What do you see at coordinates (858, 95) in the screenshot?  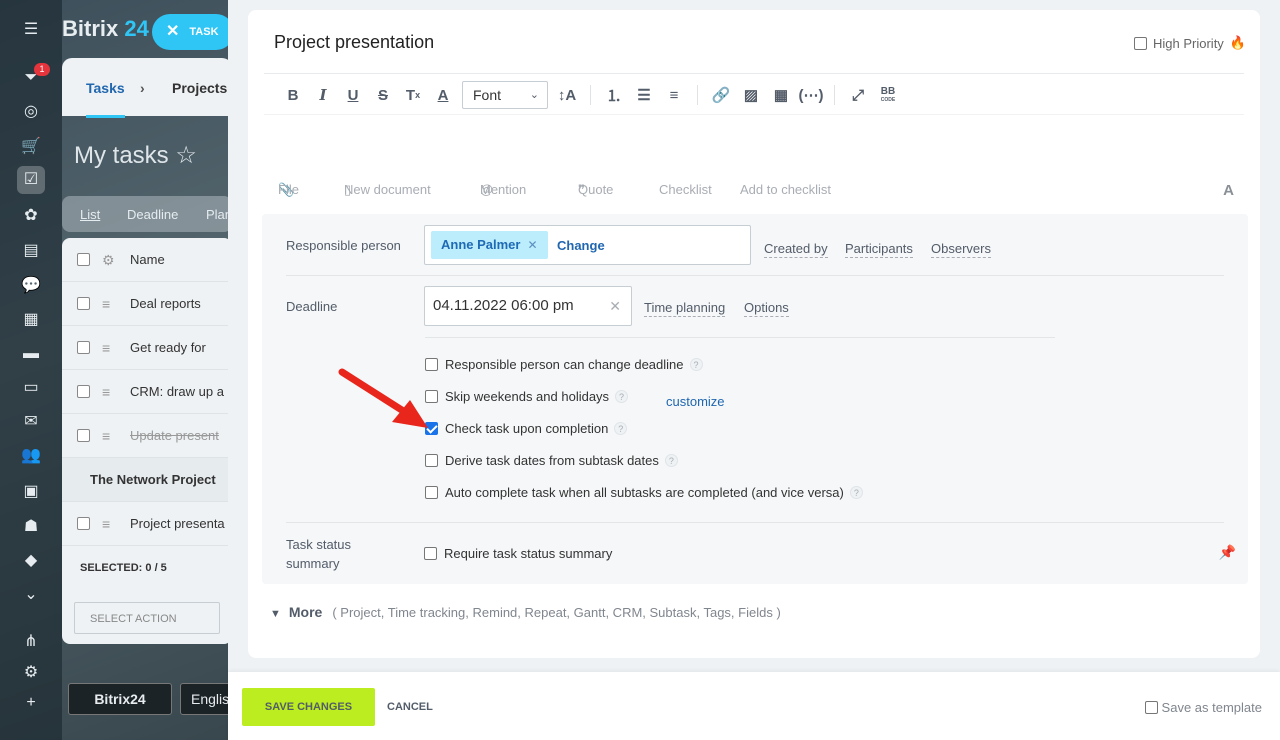 I see `fullscreen-icon: ⤢` at bounding box center [858, 95].